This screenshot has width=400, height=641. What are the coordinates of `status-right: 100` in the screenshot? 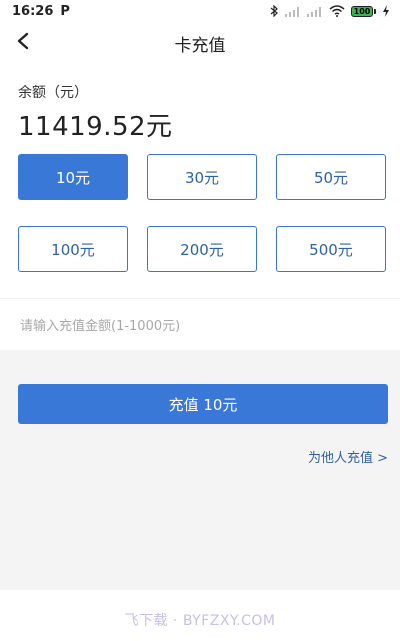 It's located at (330, 11).